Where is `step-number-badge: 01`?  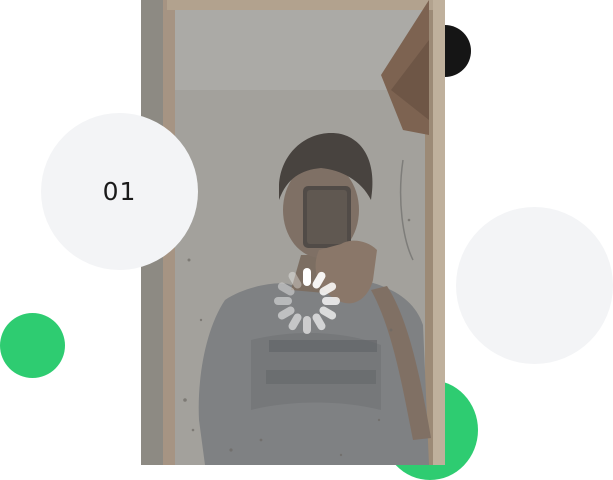
step-number-badge: 01 is located at coordinates (119, 191).